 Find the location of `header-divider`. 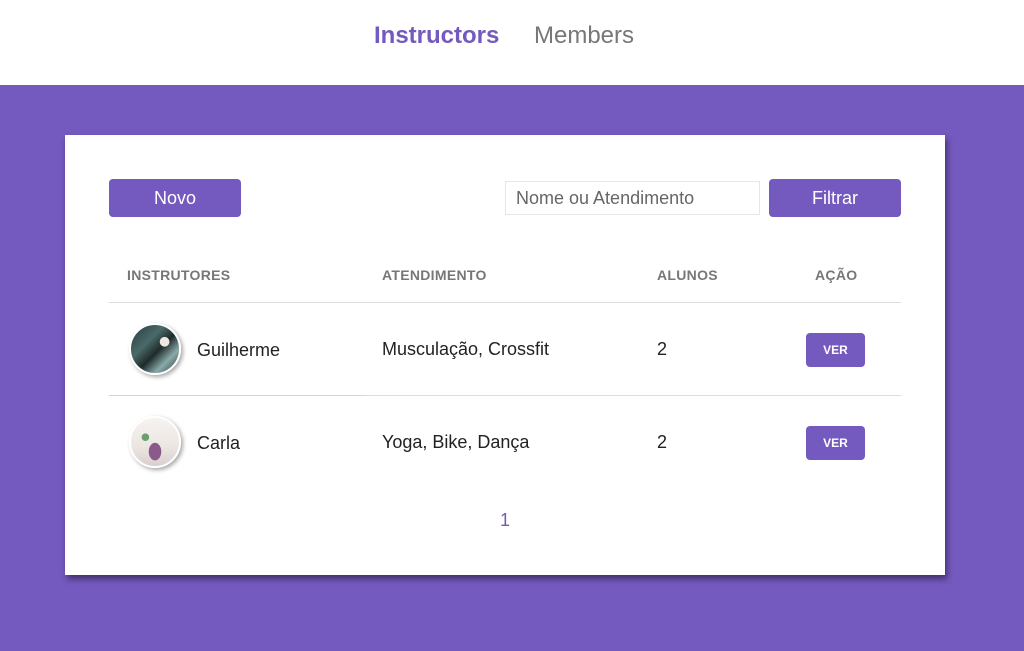

header-divider is located at coordinates (505, 302).